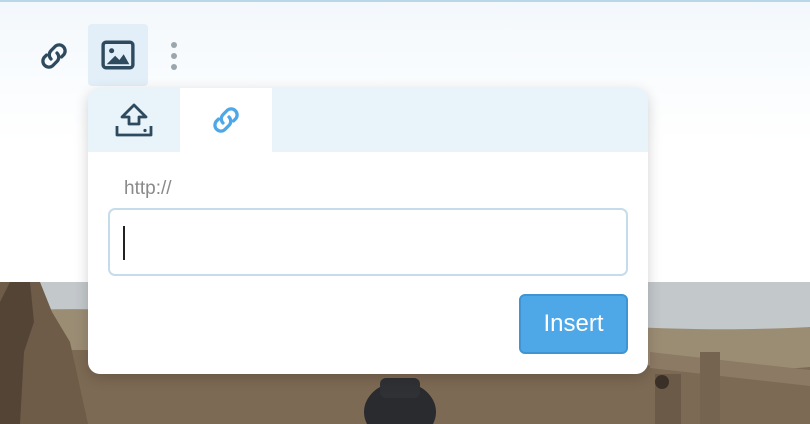 This screenshot has width=810, height=424. I want to click on toolbar-image-button, so click(118, 55).